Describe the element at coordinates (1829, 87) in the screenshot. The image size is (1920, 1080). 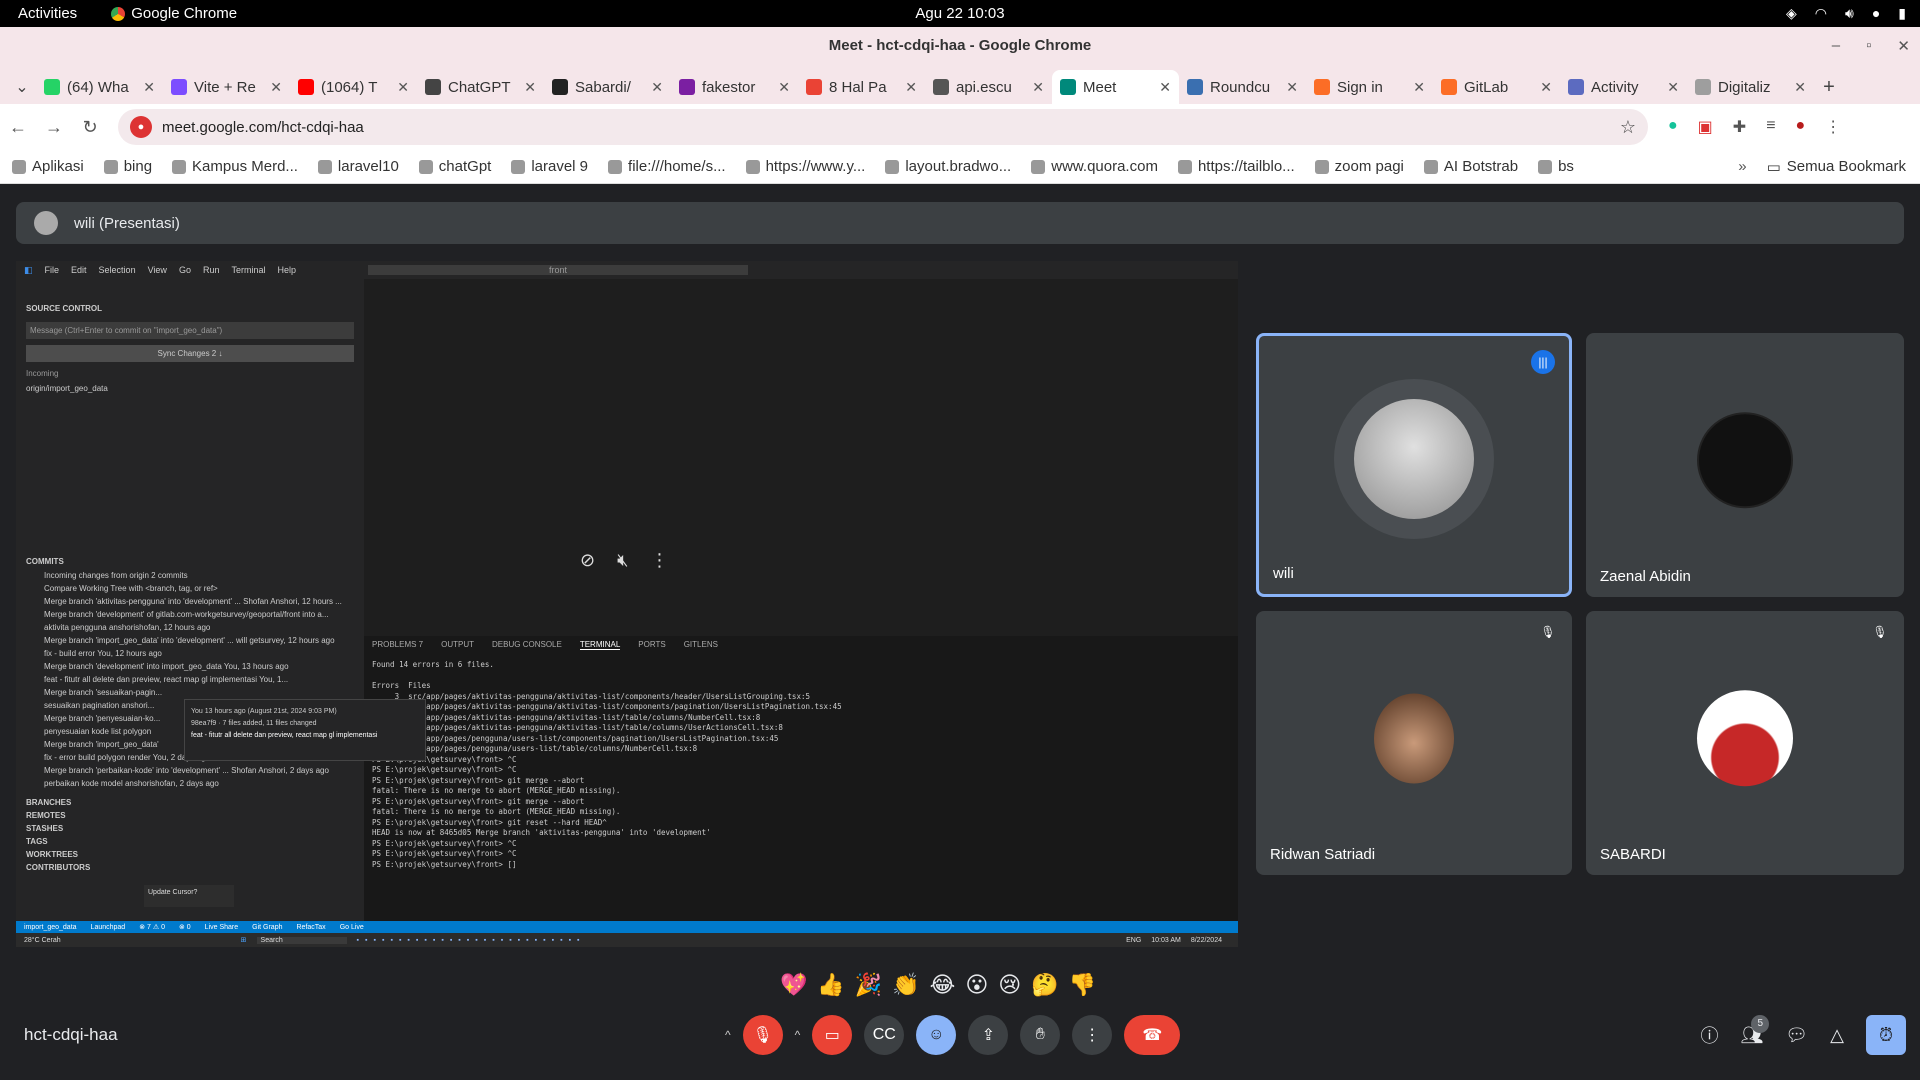
I see `new-tab-button: +` at that location.